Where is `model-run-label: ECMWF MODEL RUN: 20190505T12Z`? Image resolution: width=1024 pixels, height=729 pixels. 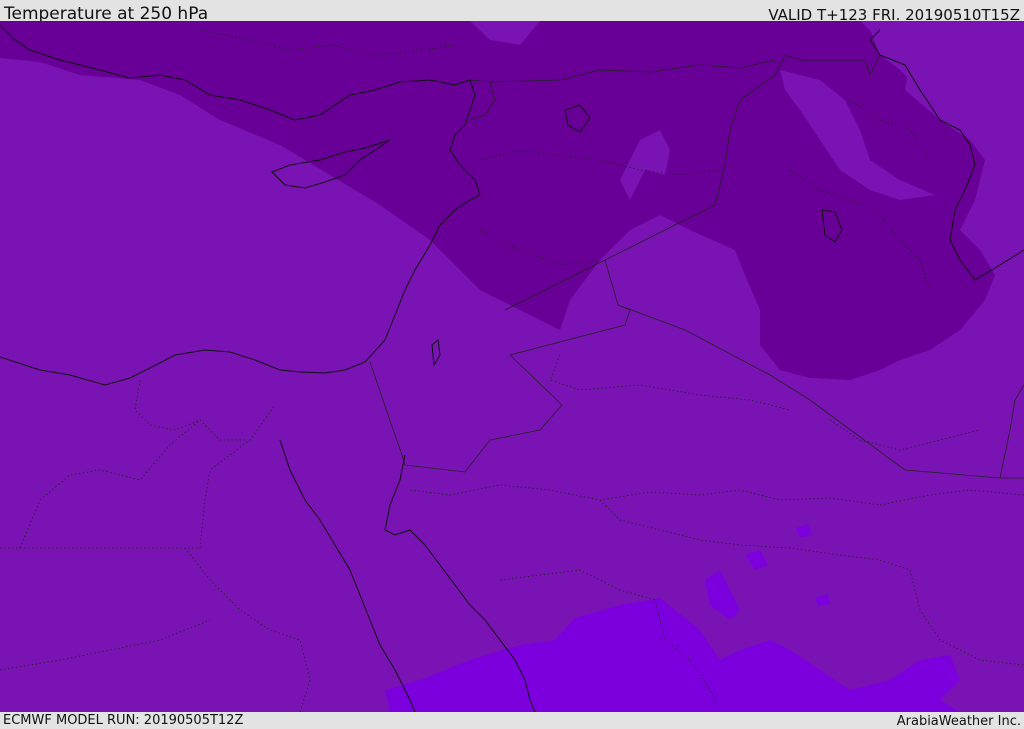 model-run-label: ECMWF MODEL RUN: 20190505T12Z is located at coordinates (123, 720).